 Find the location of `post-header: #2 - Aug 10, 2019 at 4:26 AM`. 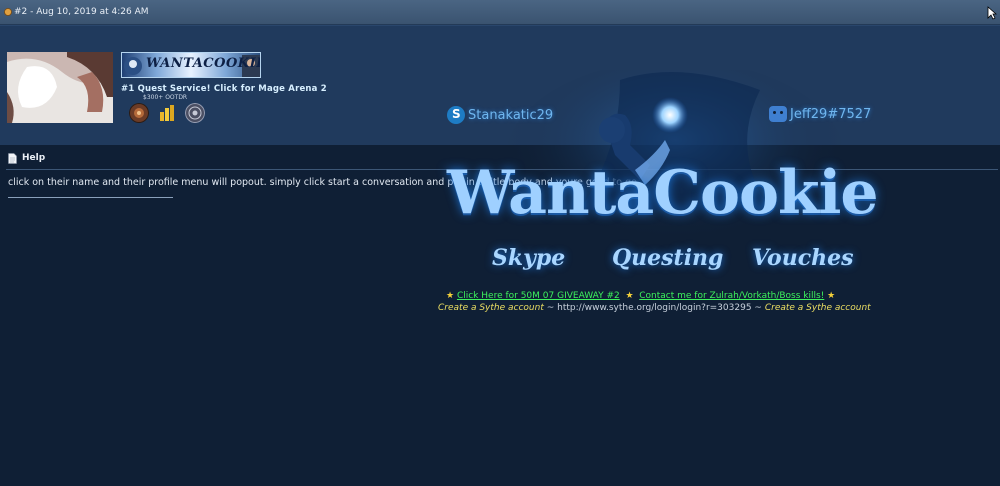

post-header: #2 - Aug 10, 2019 at 4:26 AM is located at coordinates (500, 12).